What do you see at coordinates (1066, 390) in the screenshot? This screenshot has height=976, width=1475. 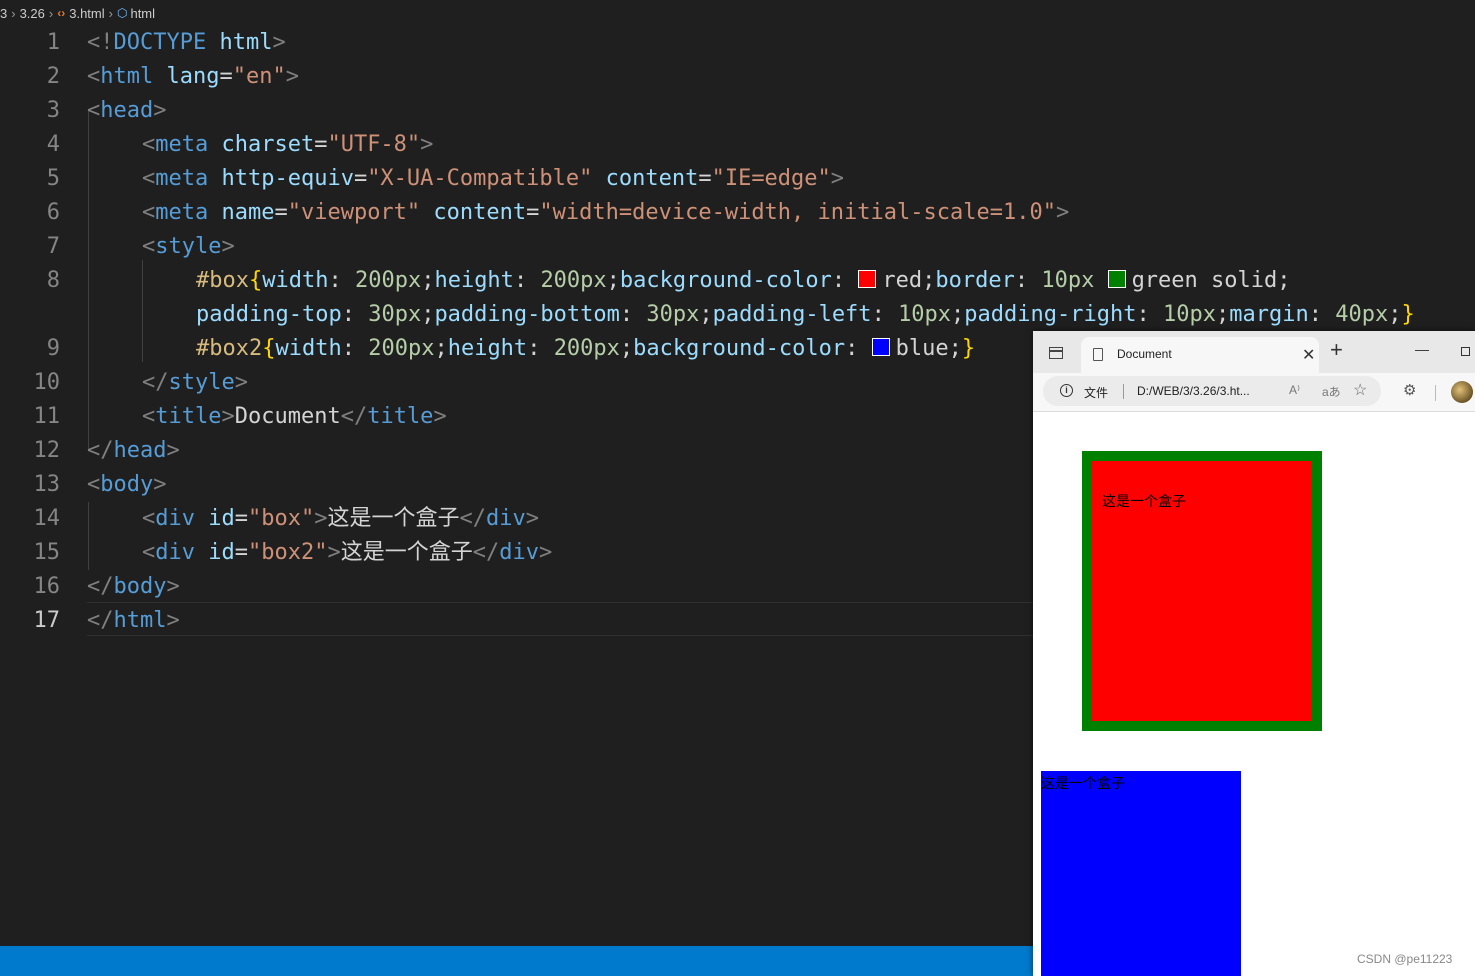 I see `info-icon: i` at bounding box center [1066, 390].